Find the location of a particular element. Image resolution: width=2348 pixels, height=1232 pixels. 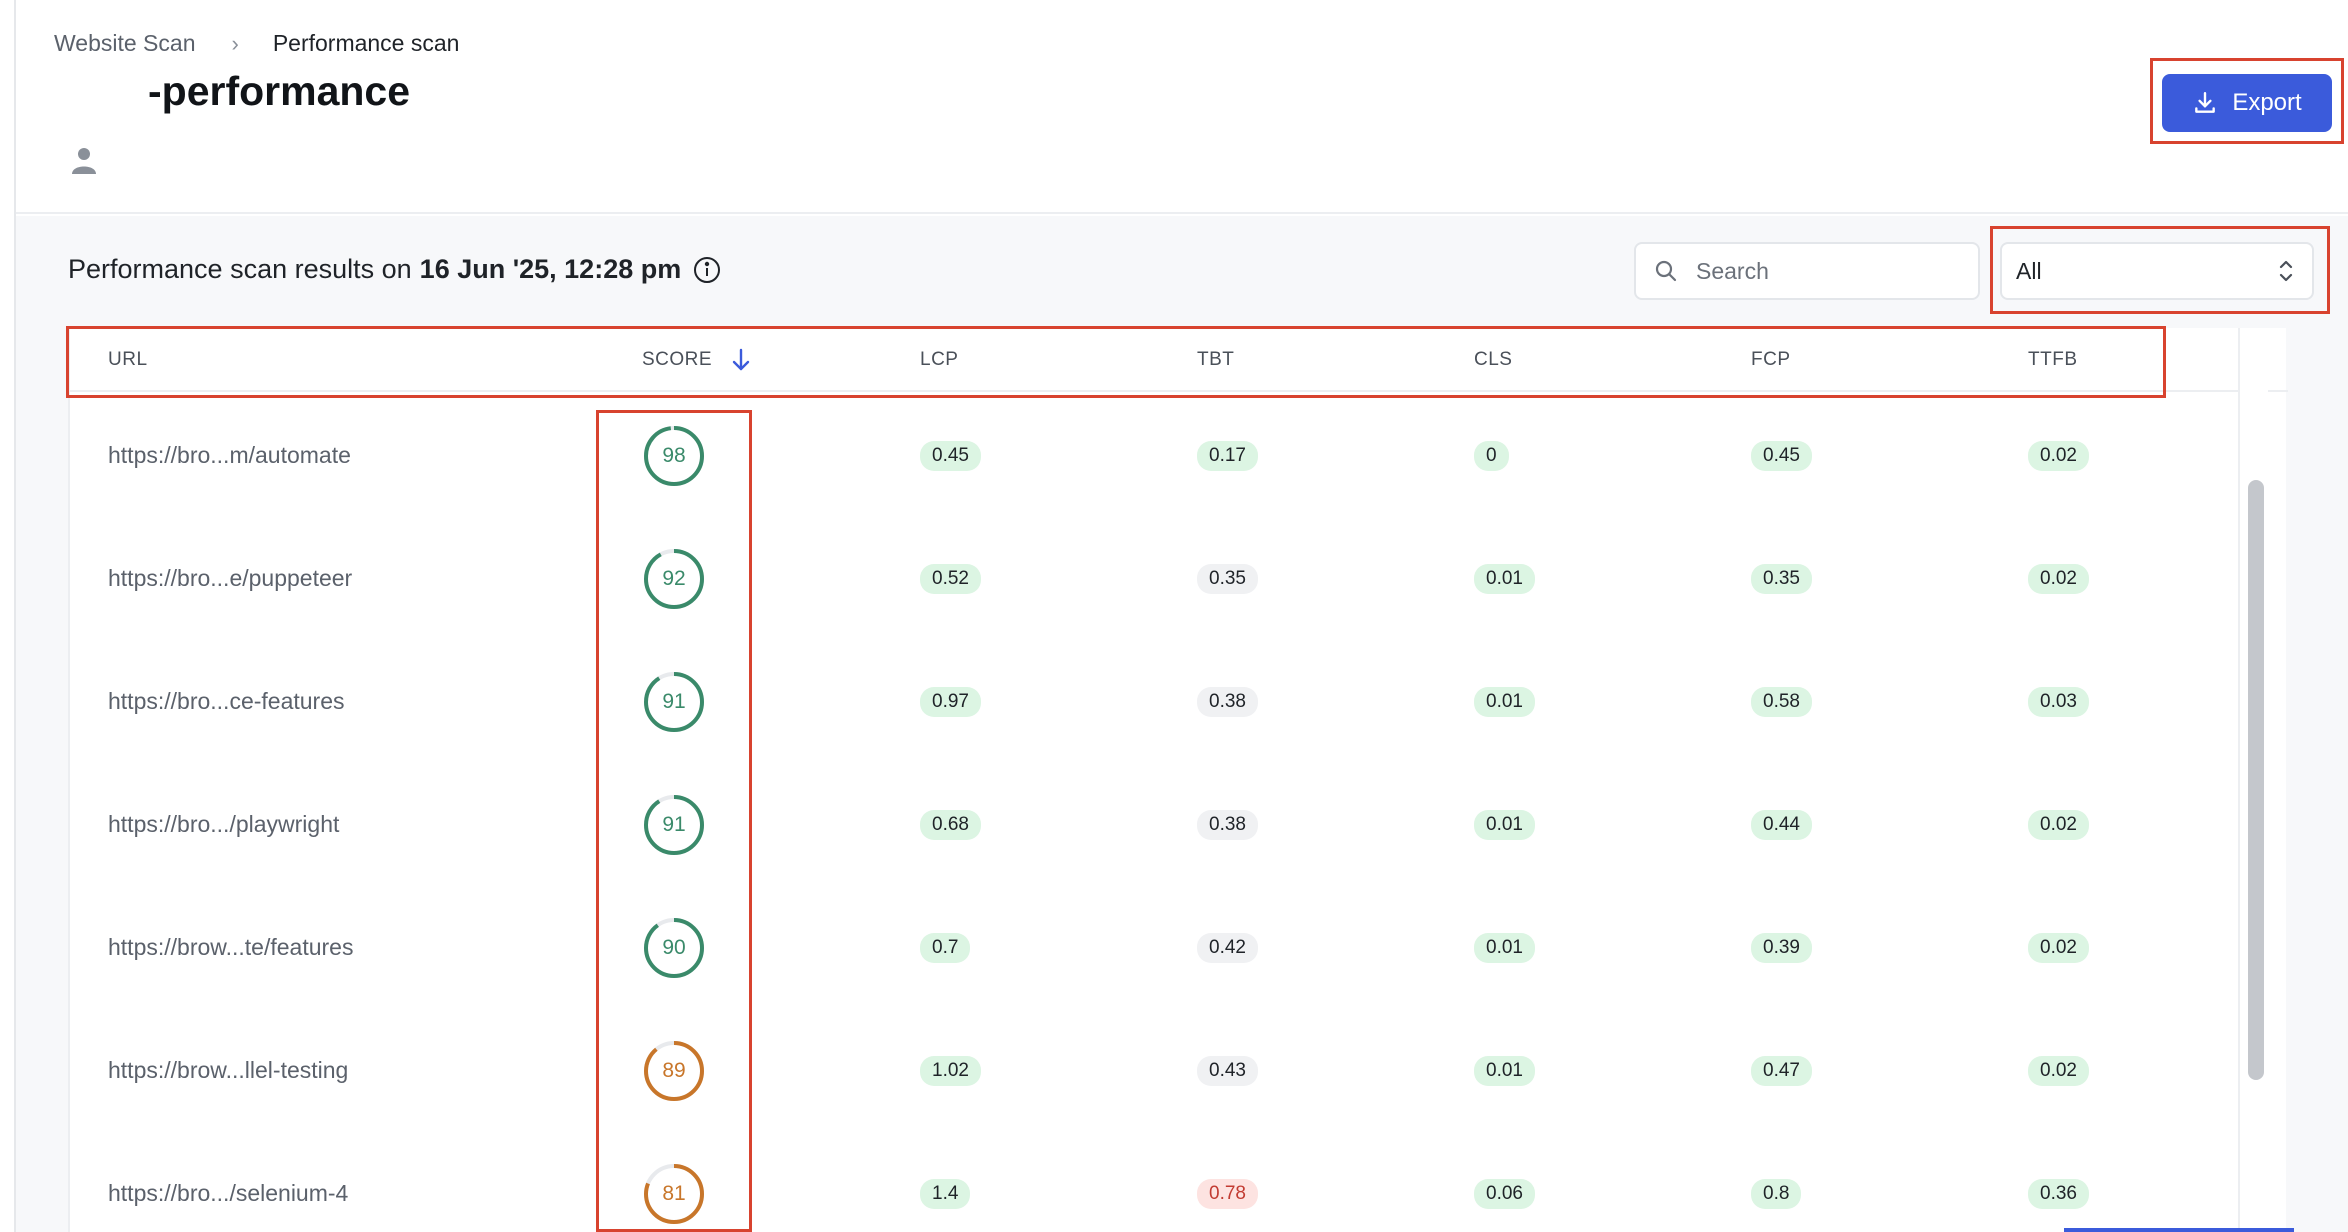

cls-value-badge: 0 is located at coordinates (1491, 455).